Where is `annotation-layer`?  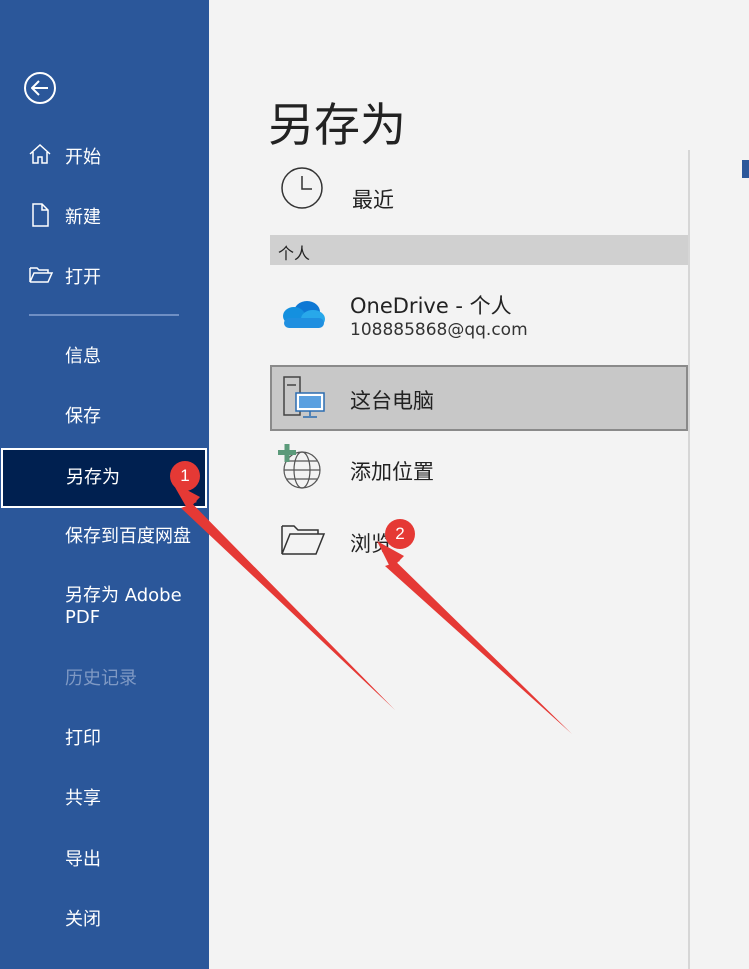 annotation-layer is located at coordinates (372, 608).